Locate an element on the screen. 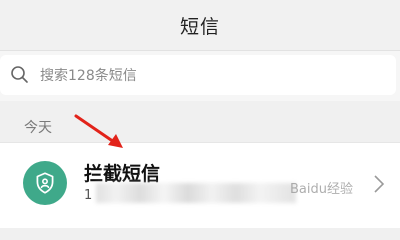 The image size is (400, 240). section-label-today: 今天 is located at coordinates (38, 128).